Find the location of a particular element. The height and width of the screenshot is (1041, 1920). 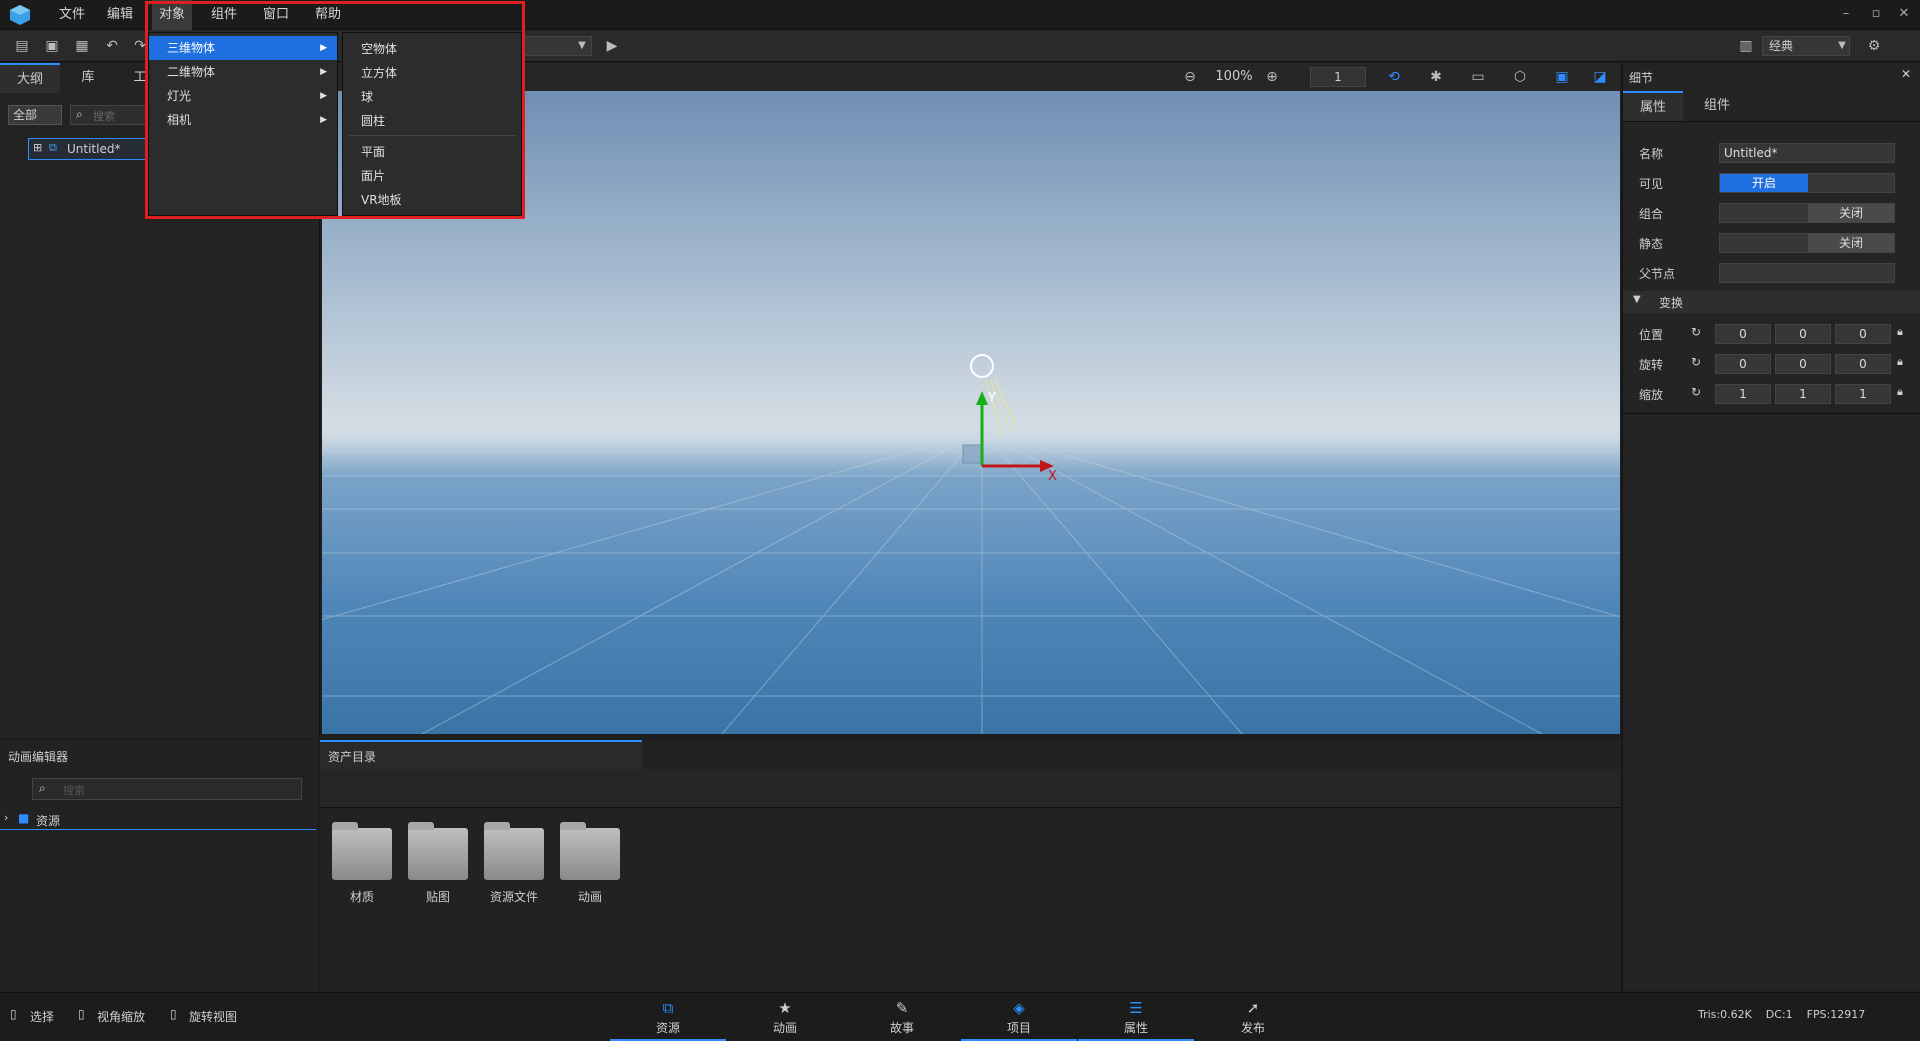

layout-icon: ▥ is located at coordinates (1746, 46).